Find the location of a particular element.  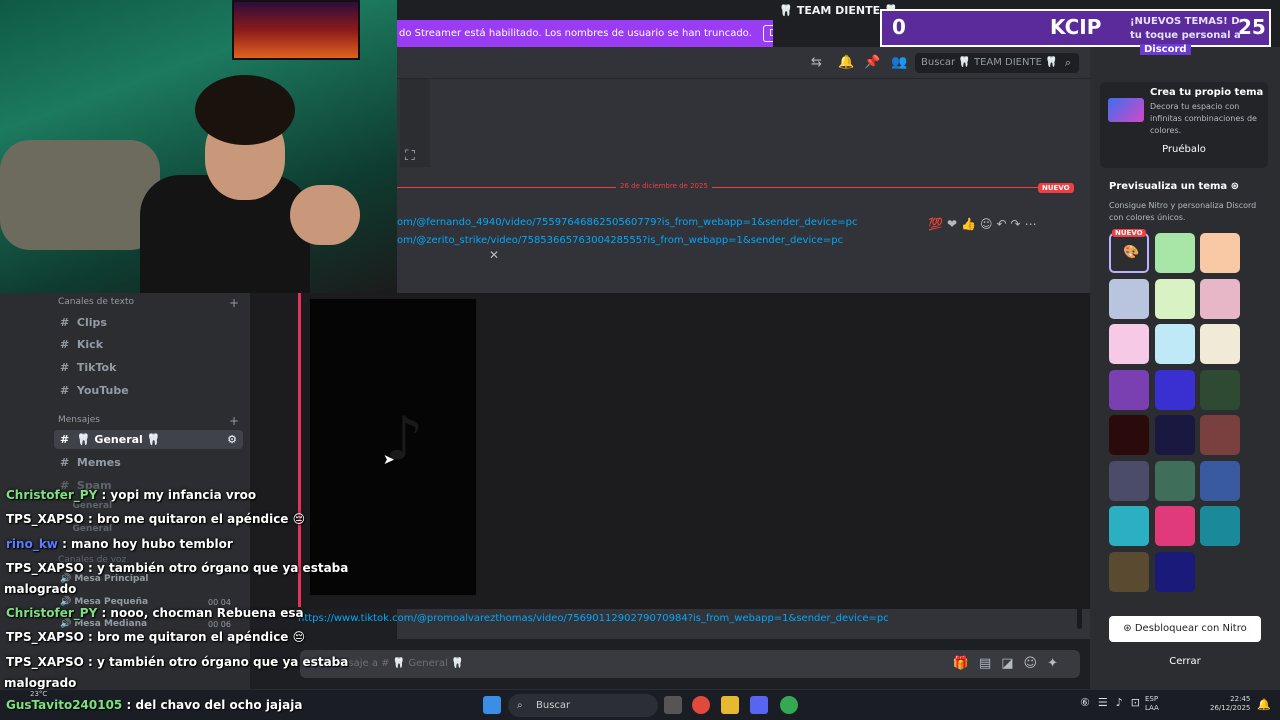

expand-icon: ⛶ is located at coordinates (410, 156).